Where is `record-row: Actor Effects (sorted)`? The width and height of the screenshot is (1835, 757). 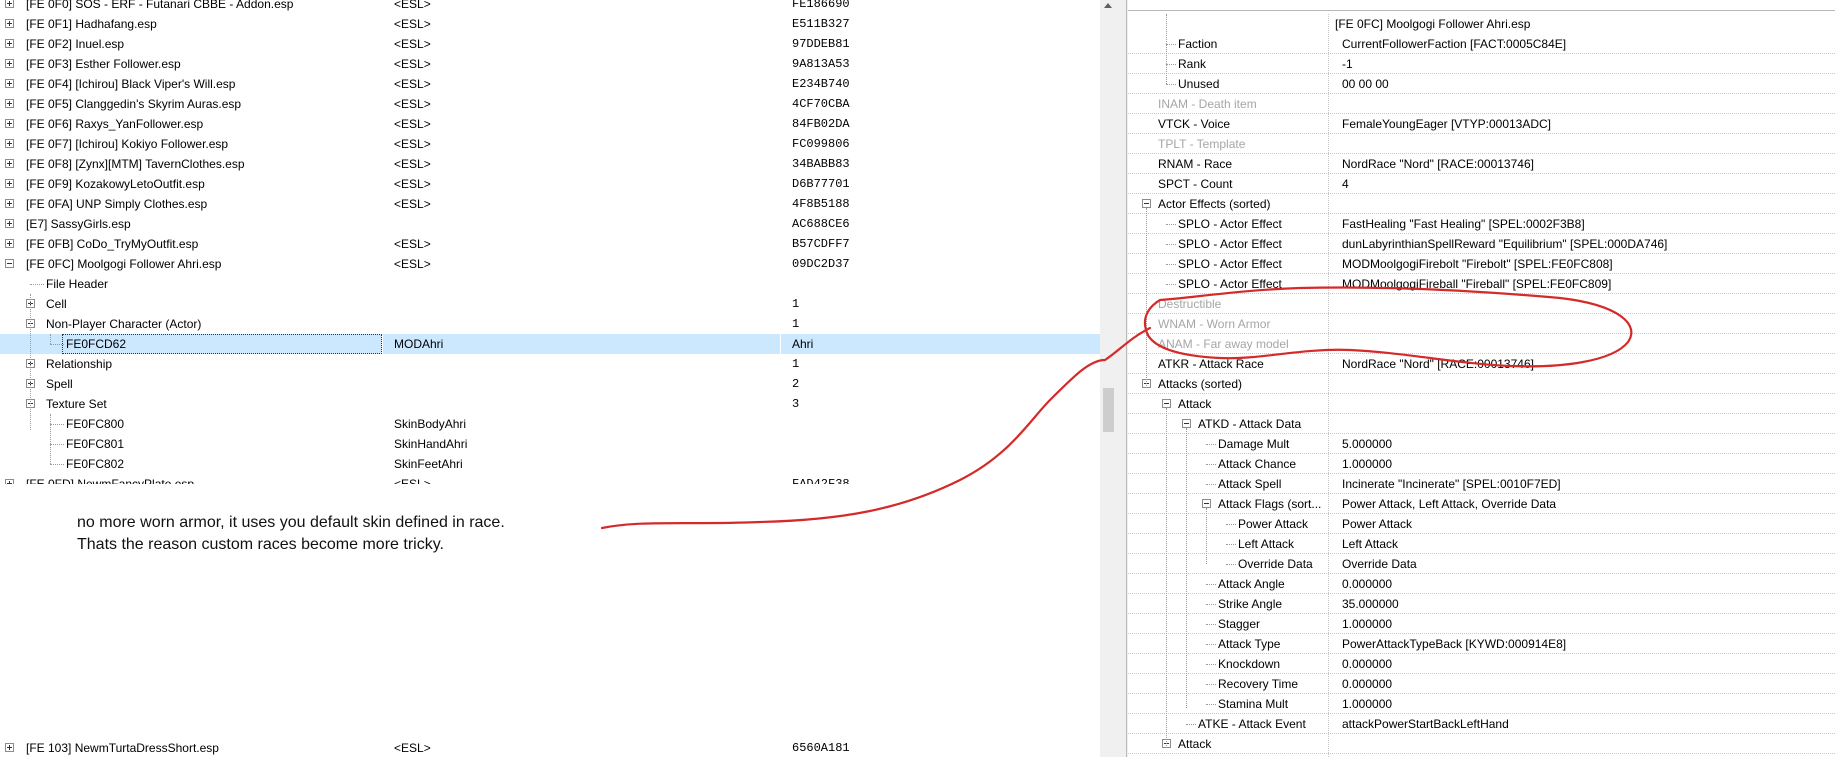 record-row: Actor Effects (sorted) is located at coordinates (1481, 204).